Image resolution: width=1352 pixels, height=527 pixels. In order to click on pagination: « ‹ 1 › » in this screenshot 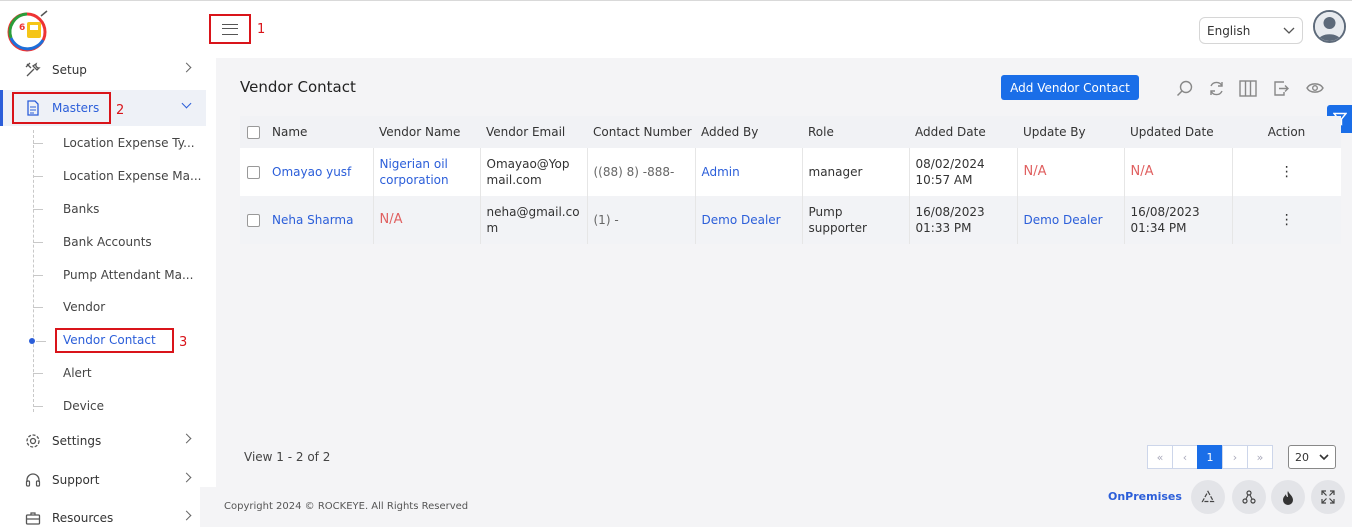, I will do `click(1210, 457)`.